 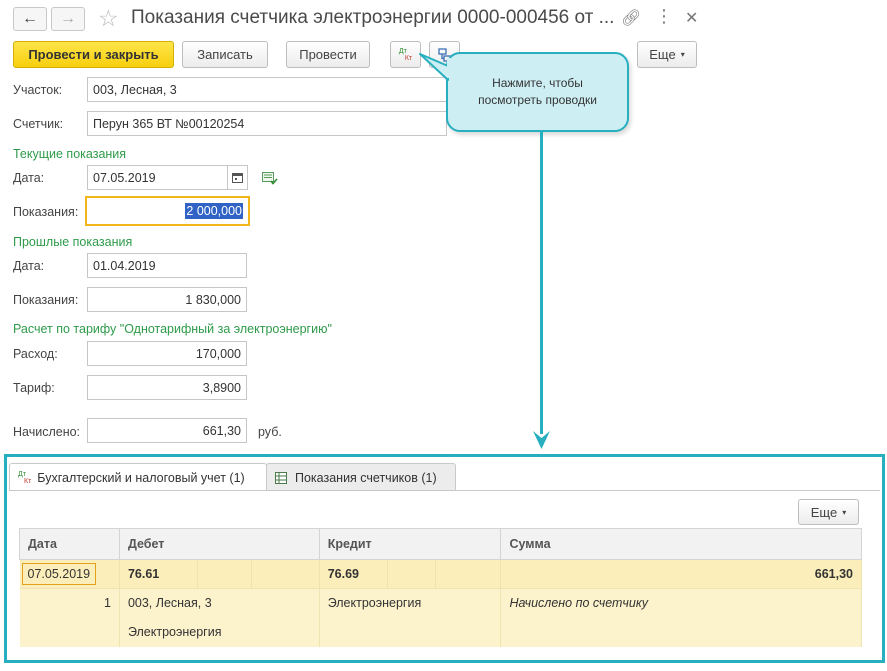 What do you see at coordinates (631, 18) in the screenshot?
I see `link-icon: 🔗︎` at bounding box center [631, 18].